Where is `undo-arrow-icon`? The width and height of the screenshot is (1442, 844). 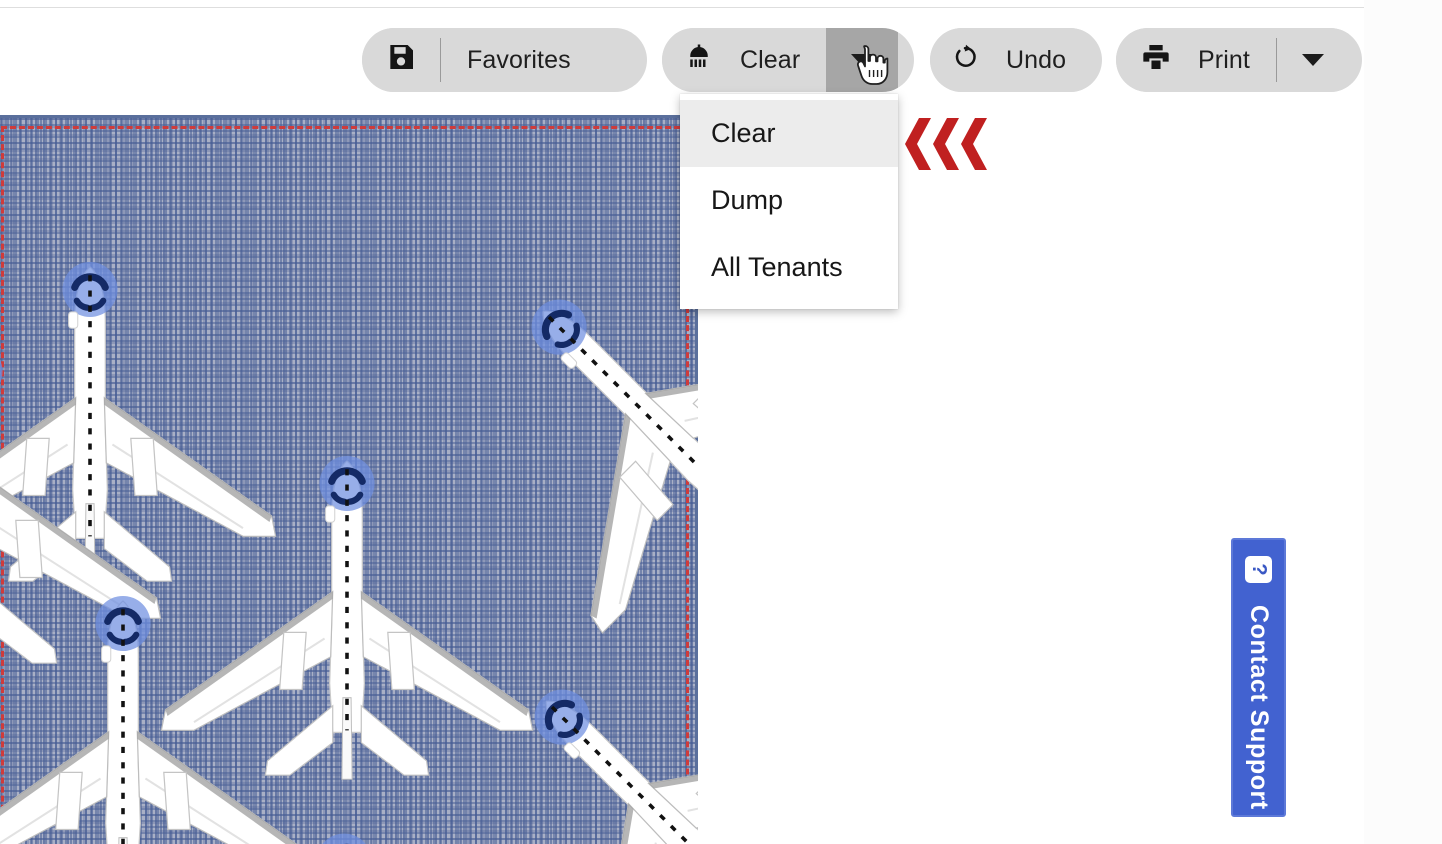 undo-arrow-icon is located at coordinates (965, 60).